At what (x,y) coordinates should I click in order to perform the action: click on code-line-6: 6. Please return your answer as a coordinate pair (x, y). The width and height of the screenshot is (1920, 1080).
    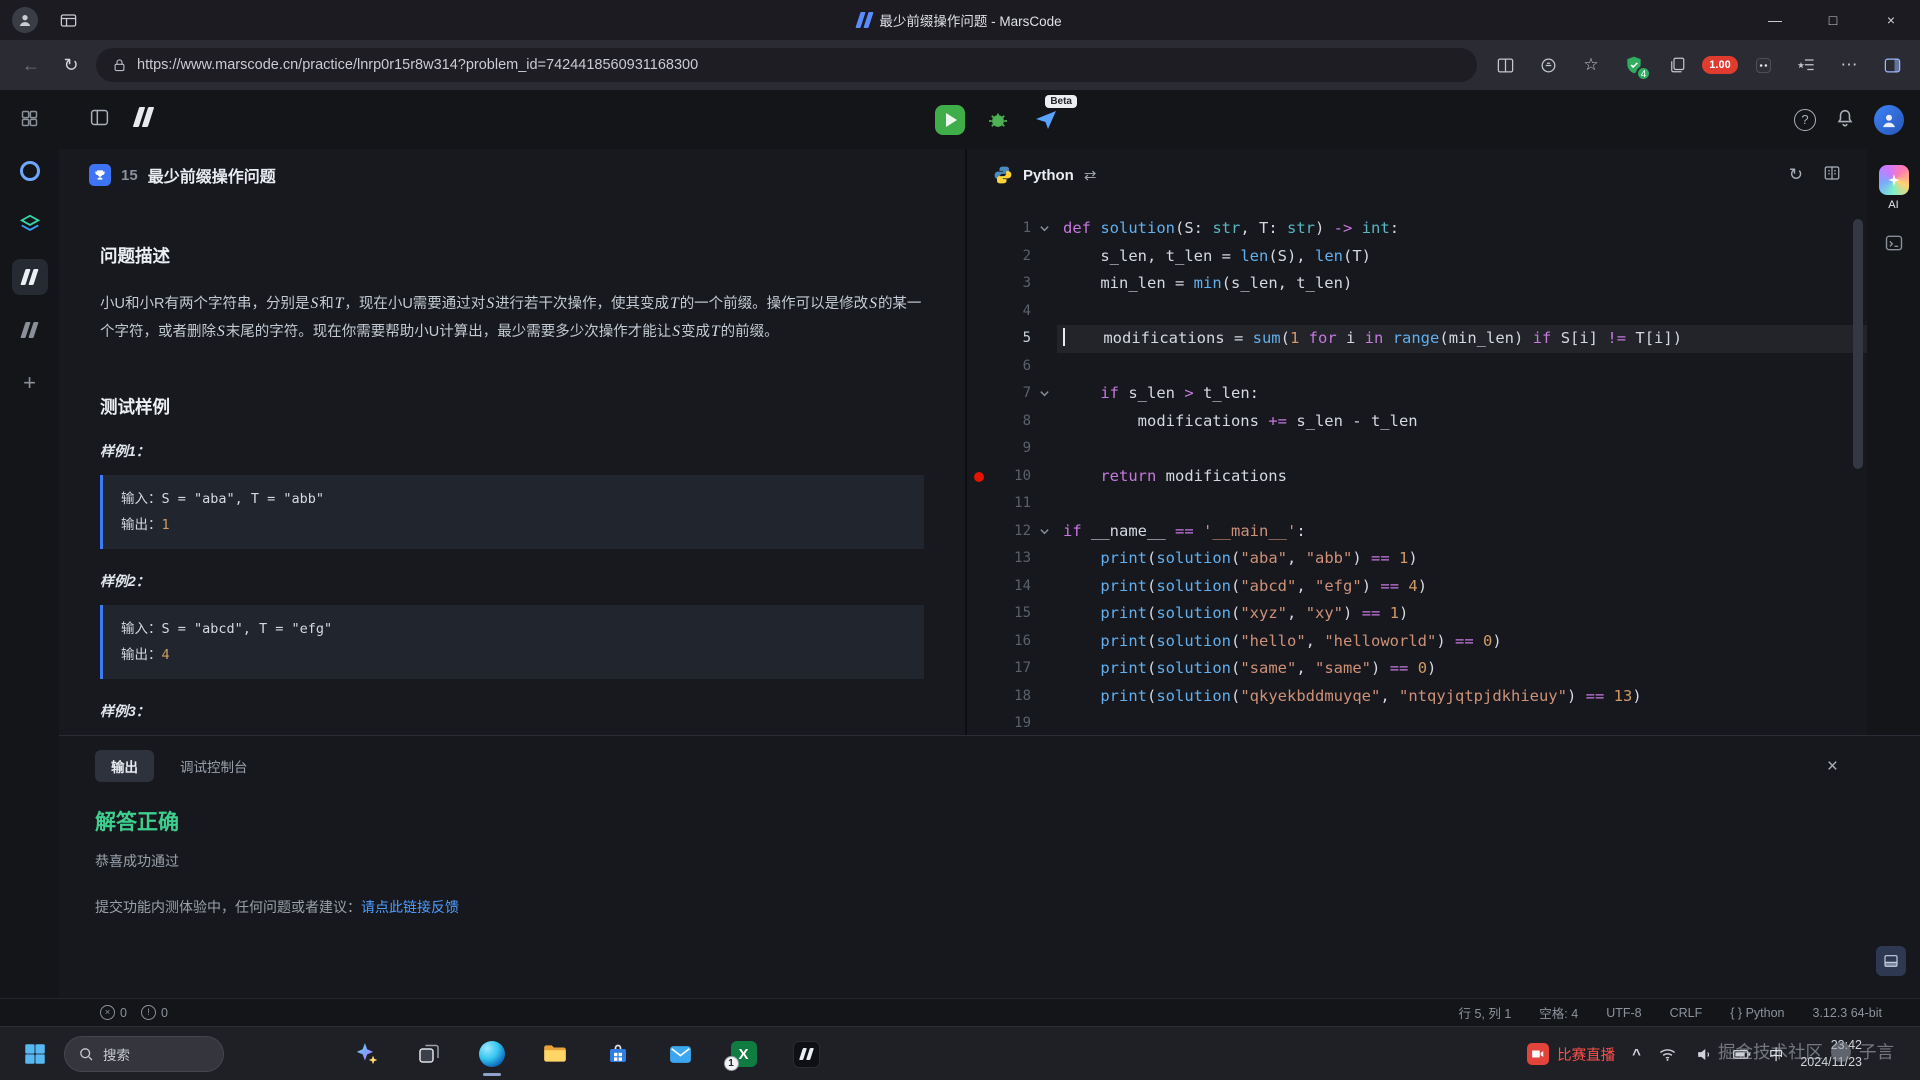
    Looking at the image, I should click on (1417, 367).